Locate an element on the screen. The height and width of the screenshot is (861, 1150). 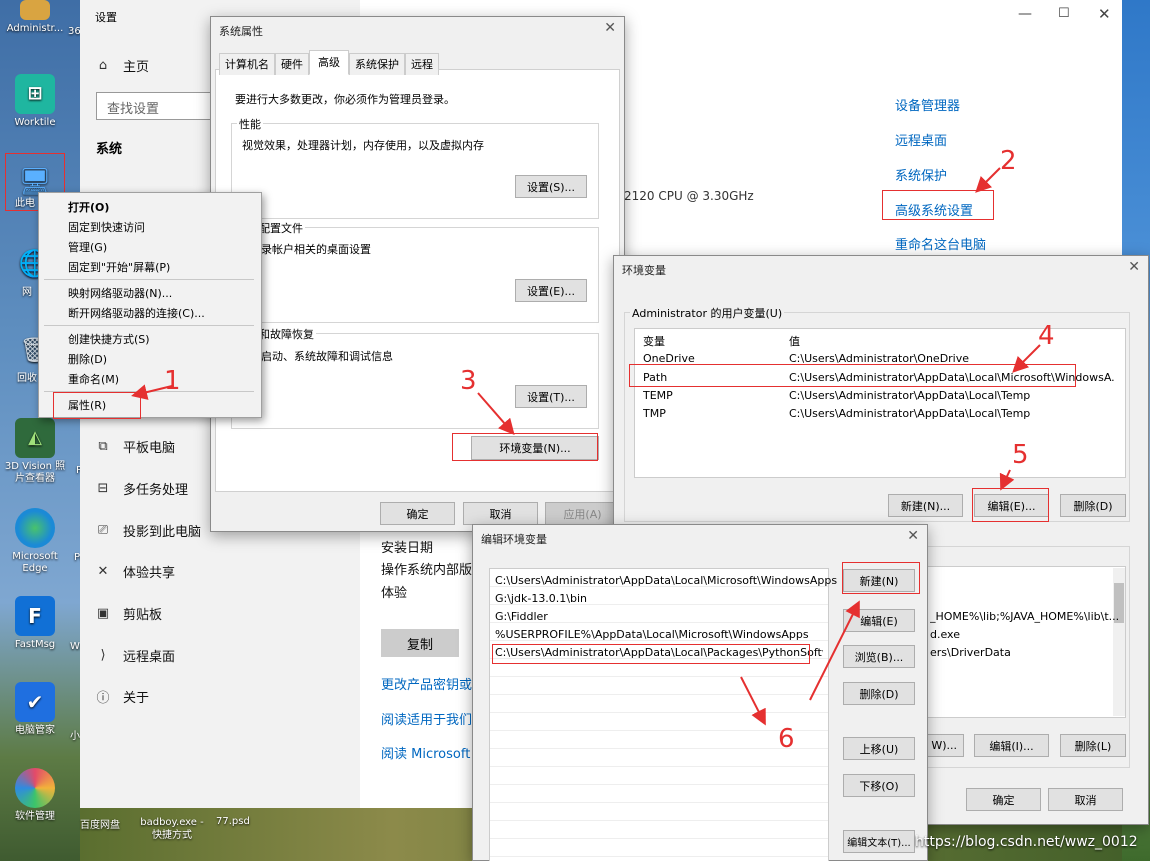
annotation-number: 3 is located at coordinates (468, 381).